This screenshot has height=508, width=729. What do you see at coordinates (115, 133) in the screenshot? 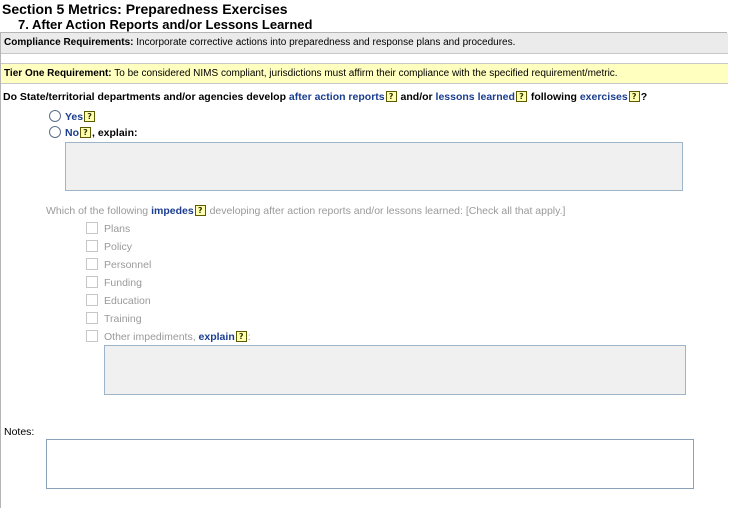
I see `no-explain-label: , explain:` at bounding box center [115, 133].